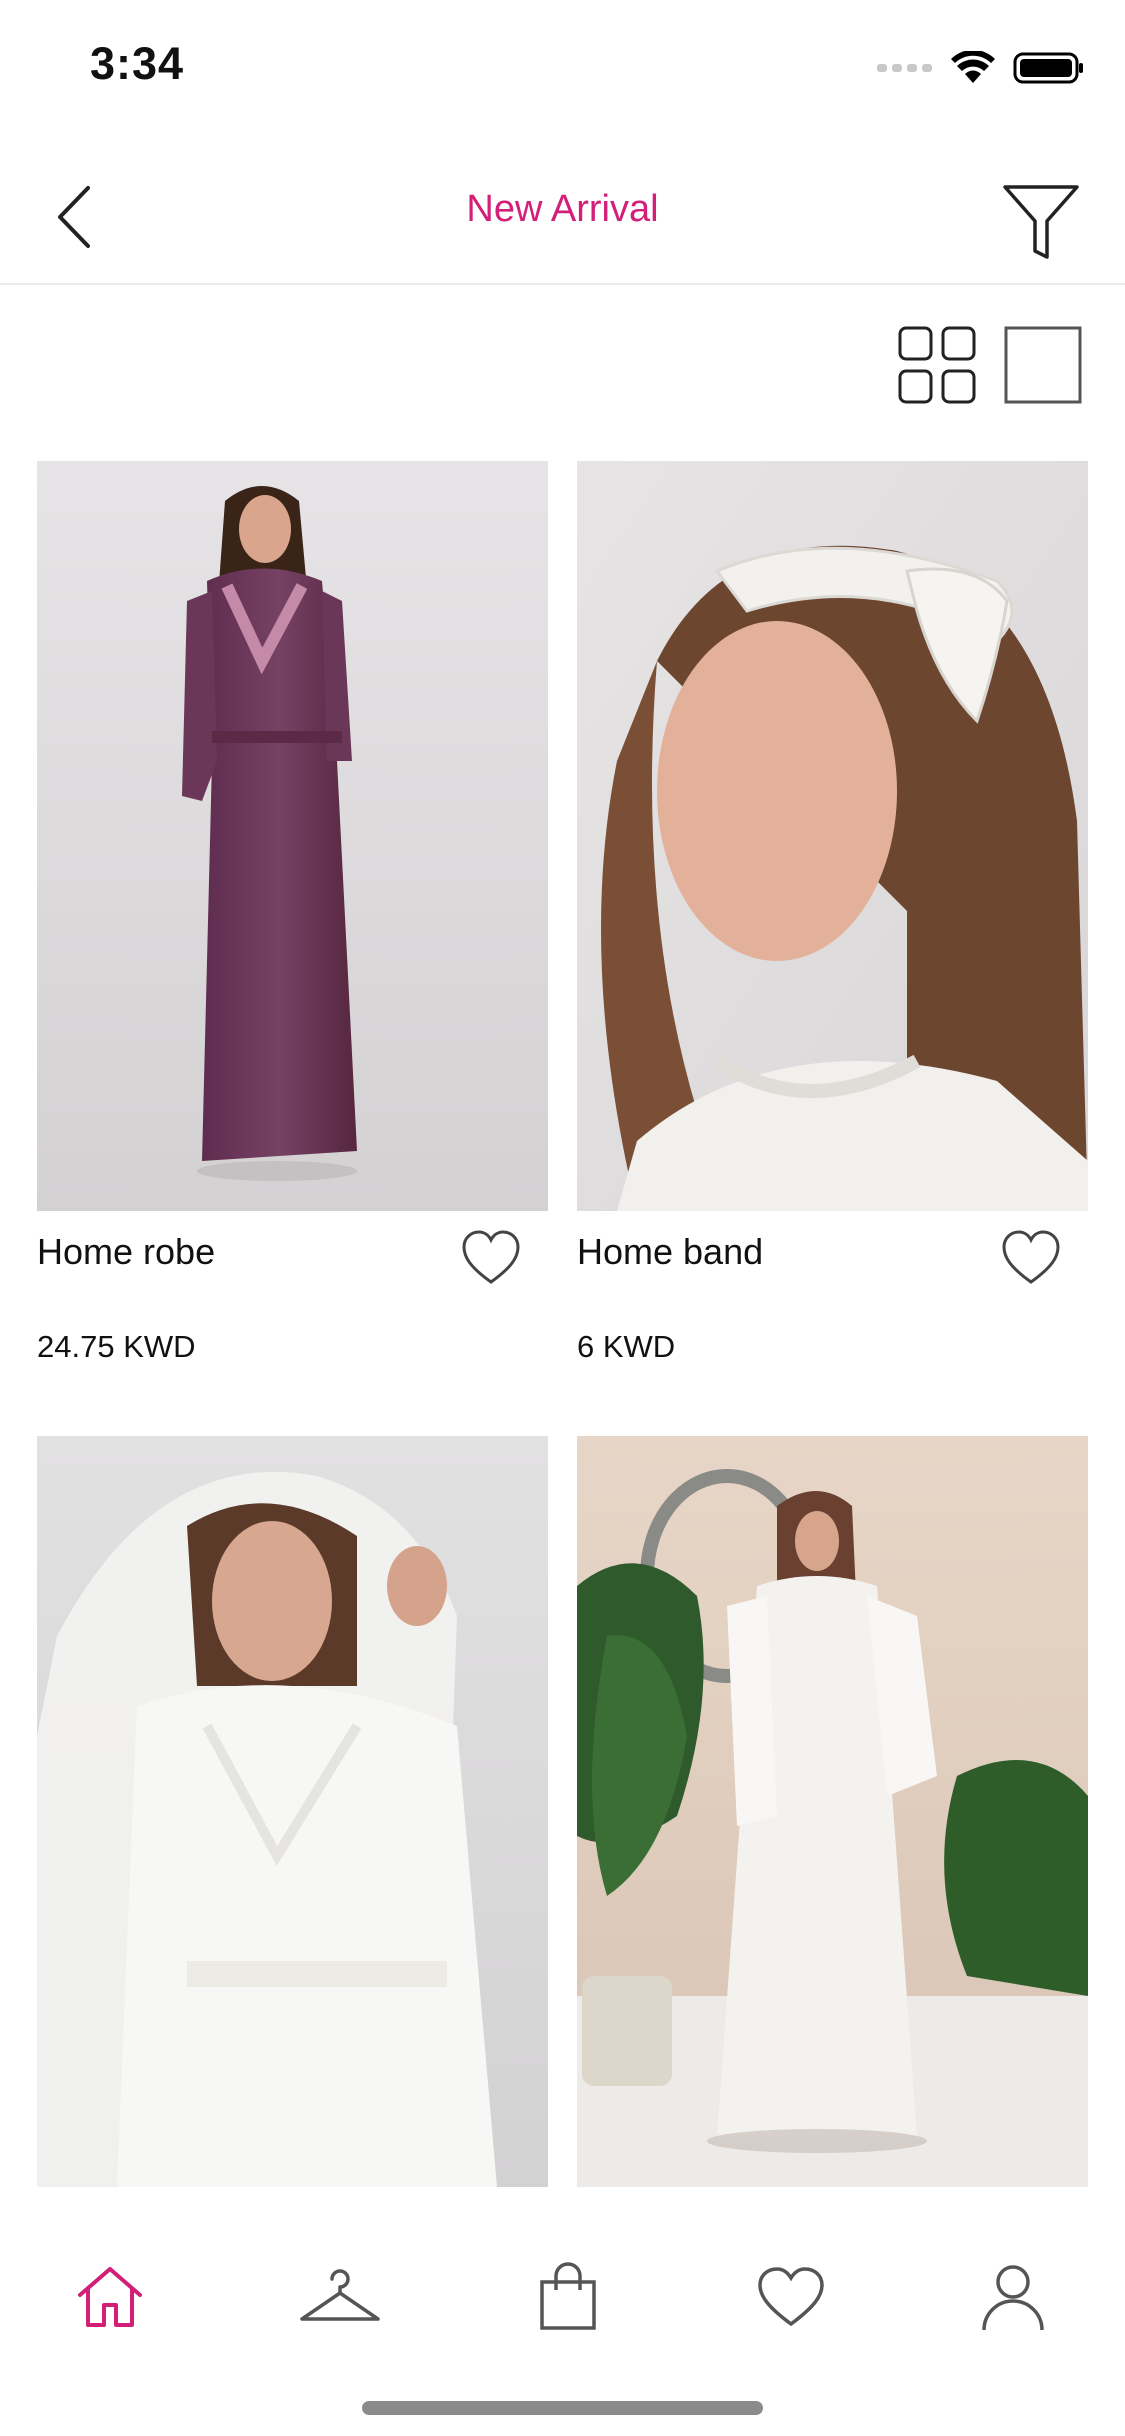 The width and height of the screenshot is (1125, 2436). I want to click on shopping-bag-icon, so click(568, 2296).